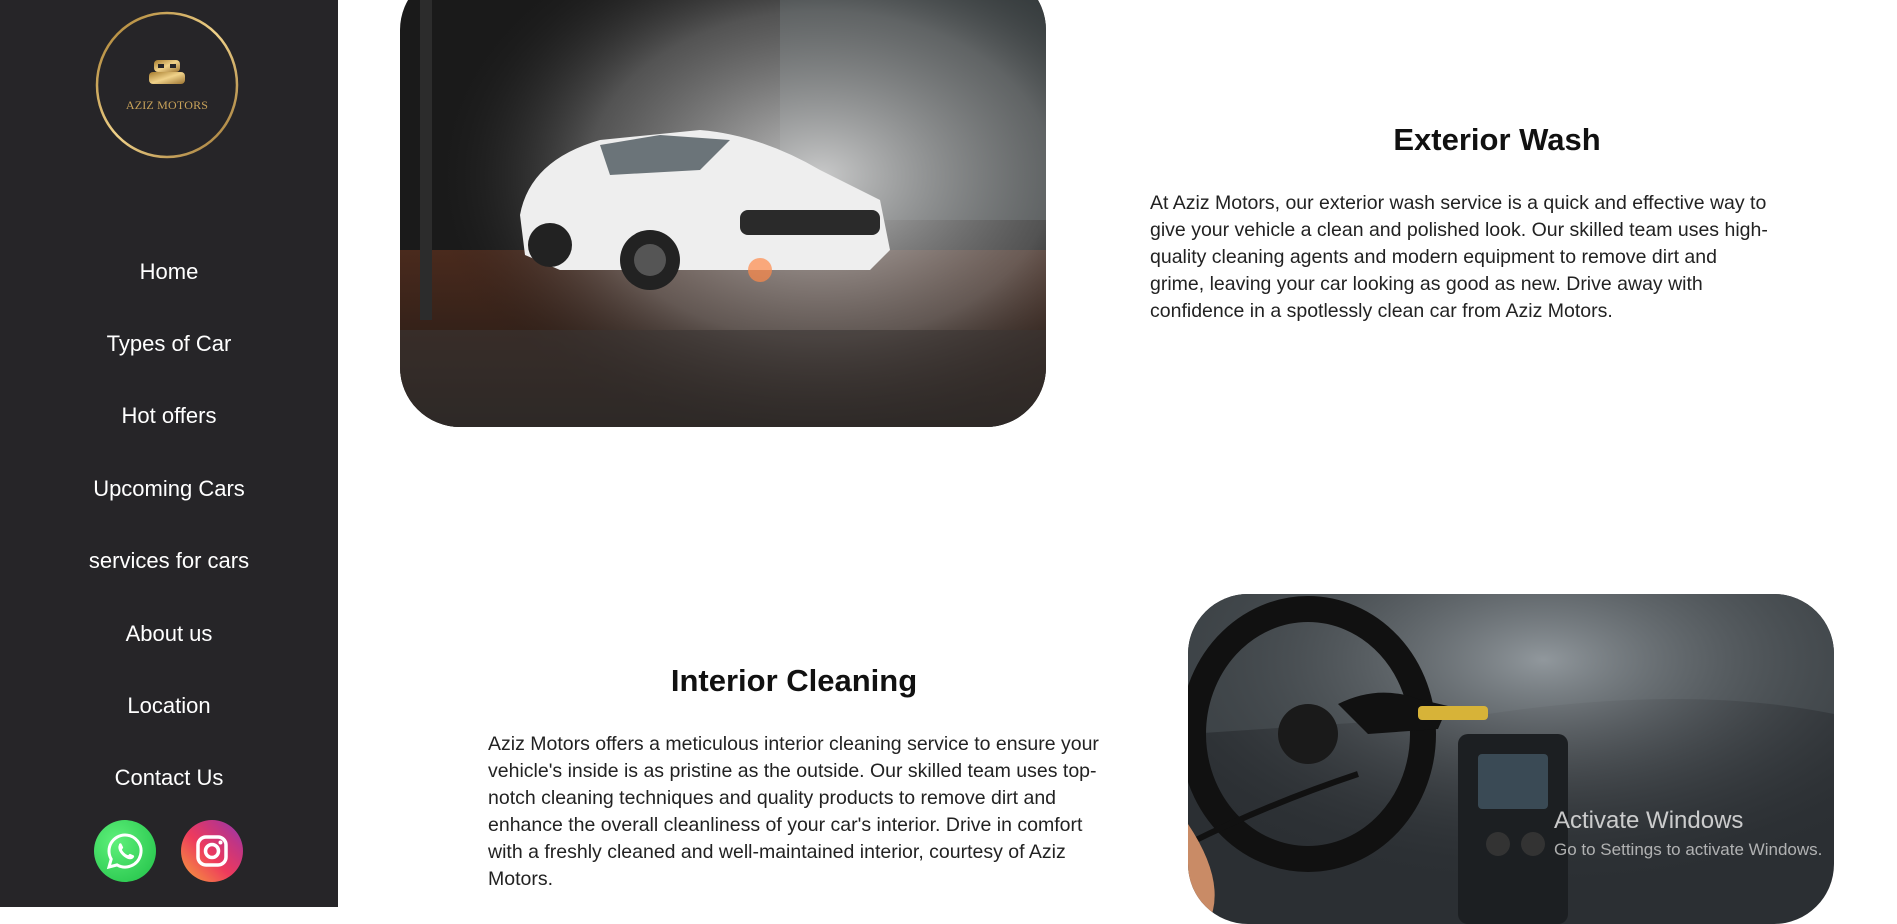 Image resolution: width=1897 pixels, height=924 pixels. What do you see at coordinates (169, 778) in the screenshot?
I see `nav-item-contact-us: Contact Us` at bounding box center [169, 778].